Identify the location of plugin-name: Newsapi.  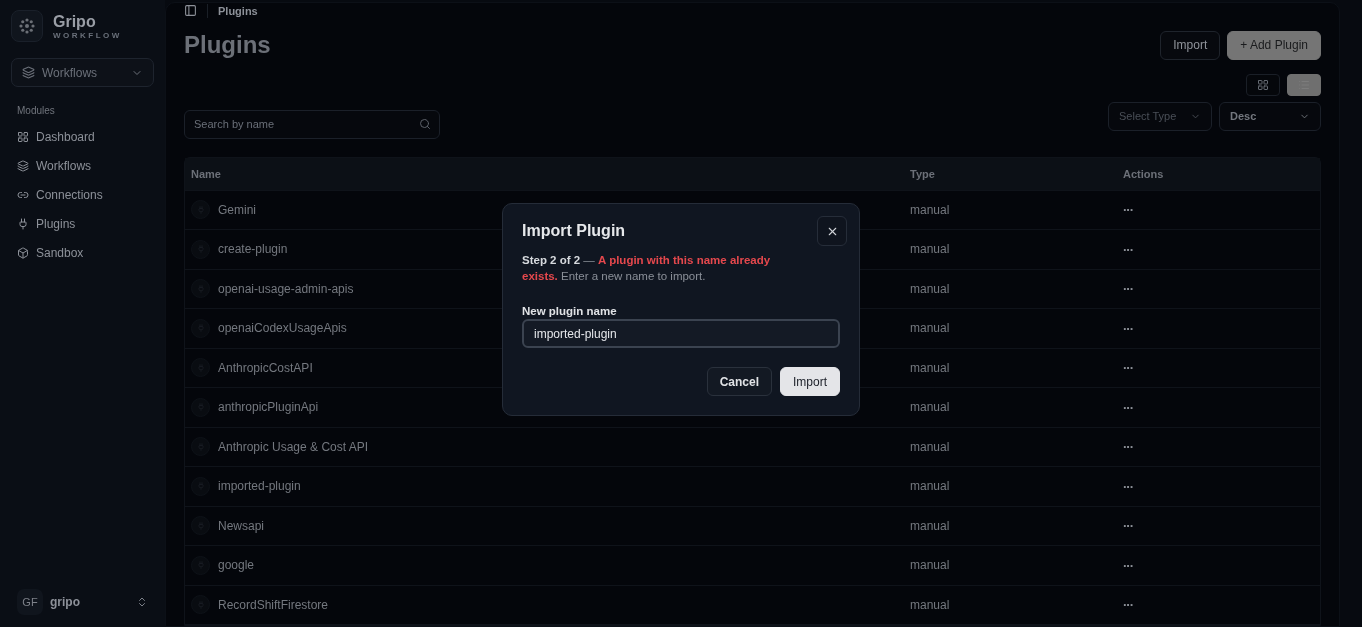
(241, 525).